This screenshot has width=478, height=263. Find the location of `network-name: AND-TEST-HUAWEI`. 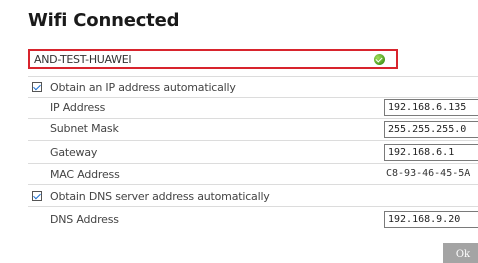

network-name: AND-TEST-HUAWEI is located at coordinates (83, 59).